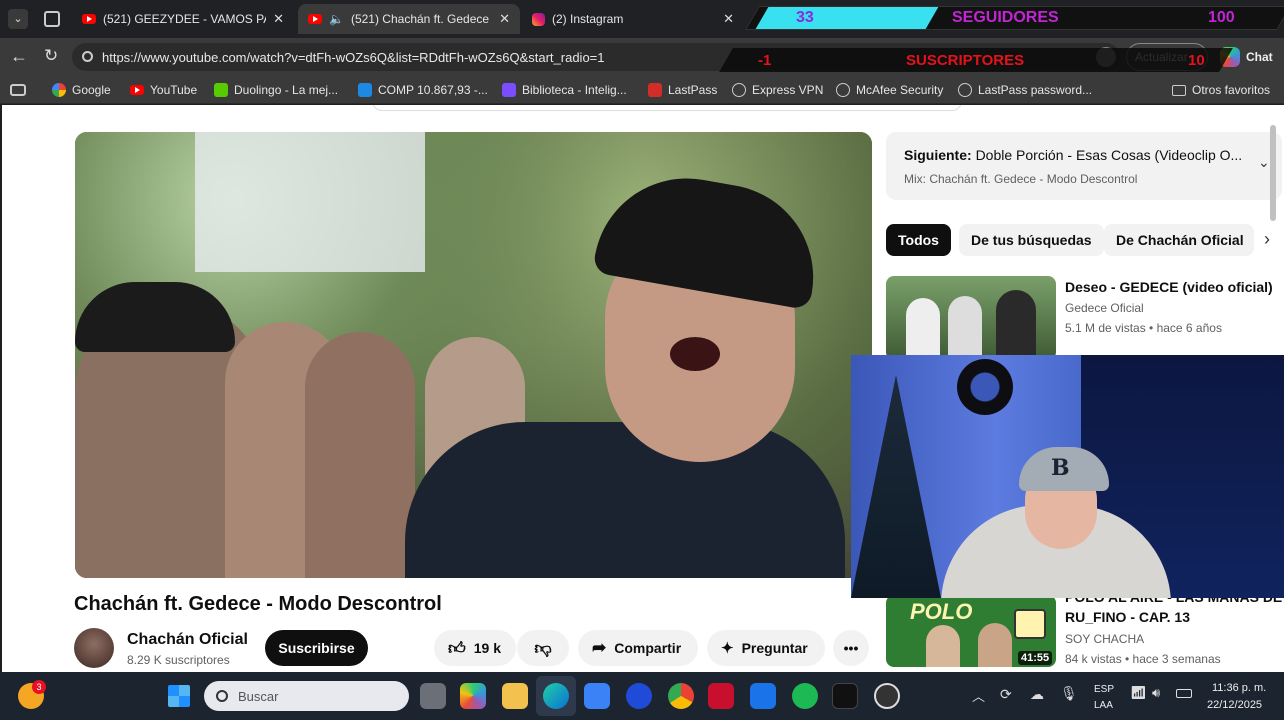  What do you see at coordinates (457, 648) in the screenshot?
I see `thumbs-up-icon: 👍︎` at bounding box center [457, 648].